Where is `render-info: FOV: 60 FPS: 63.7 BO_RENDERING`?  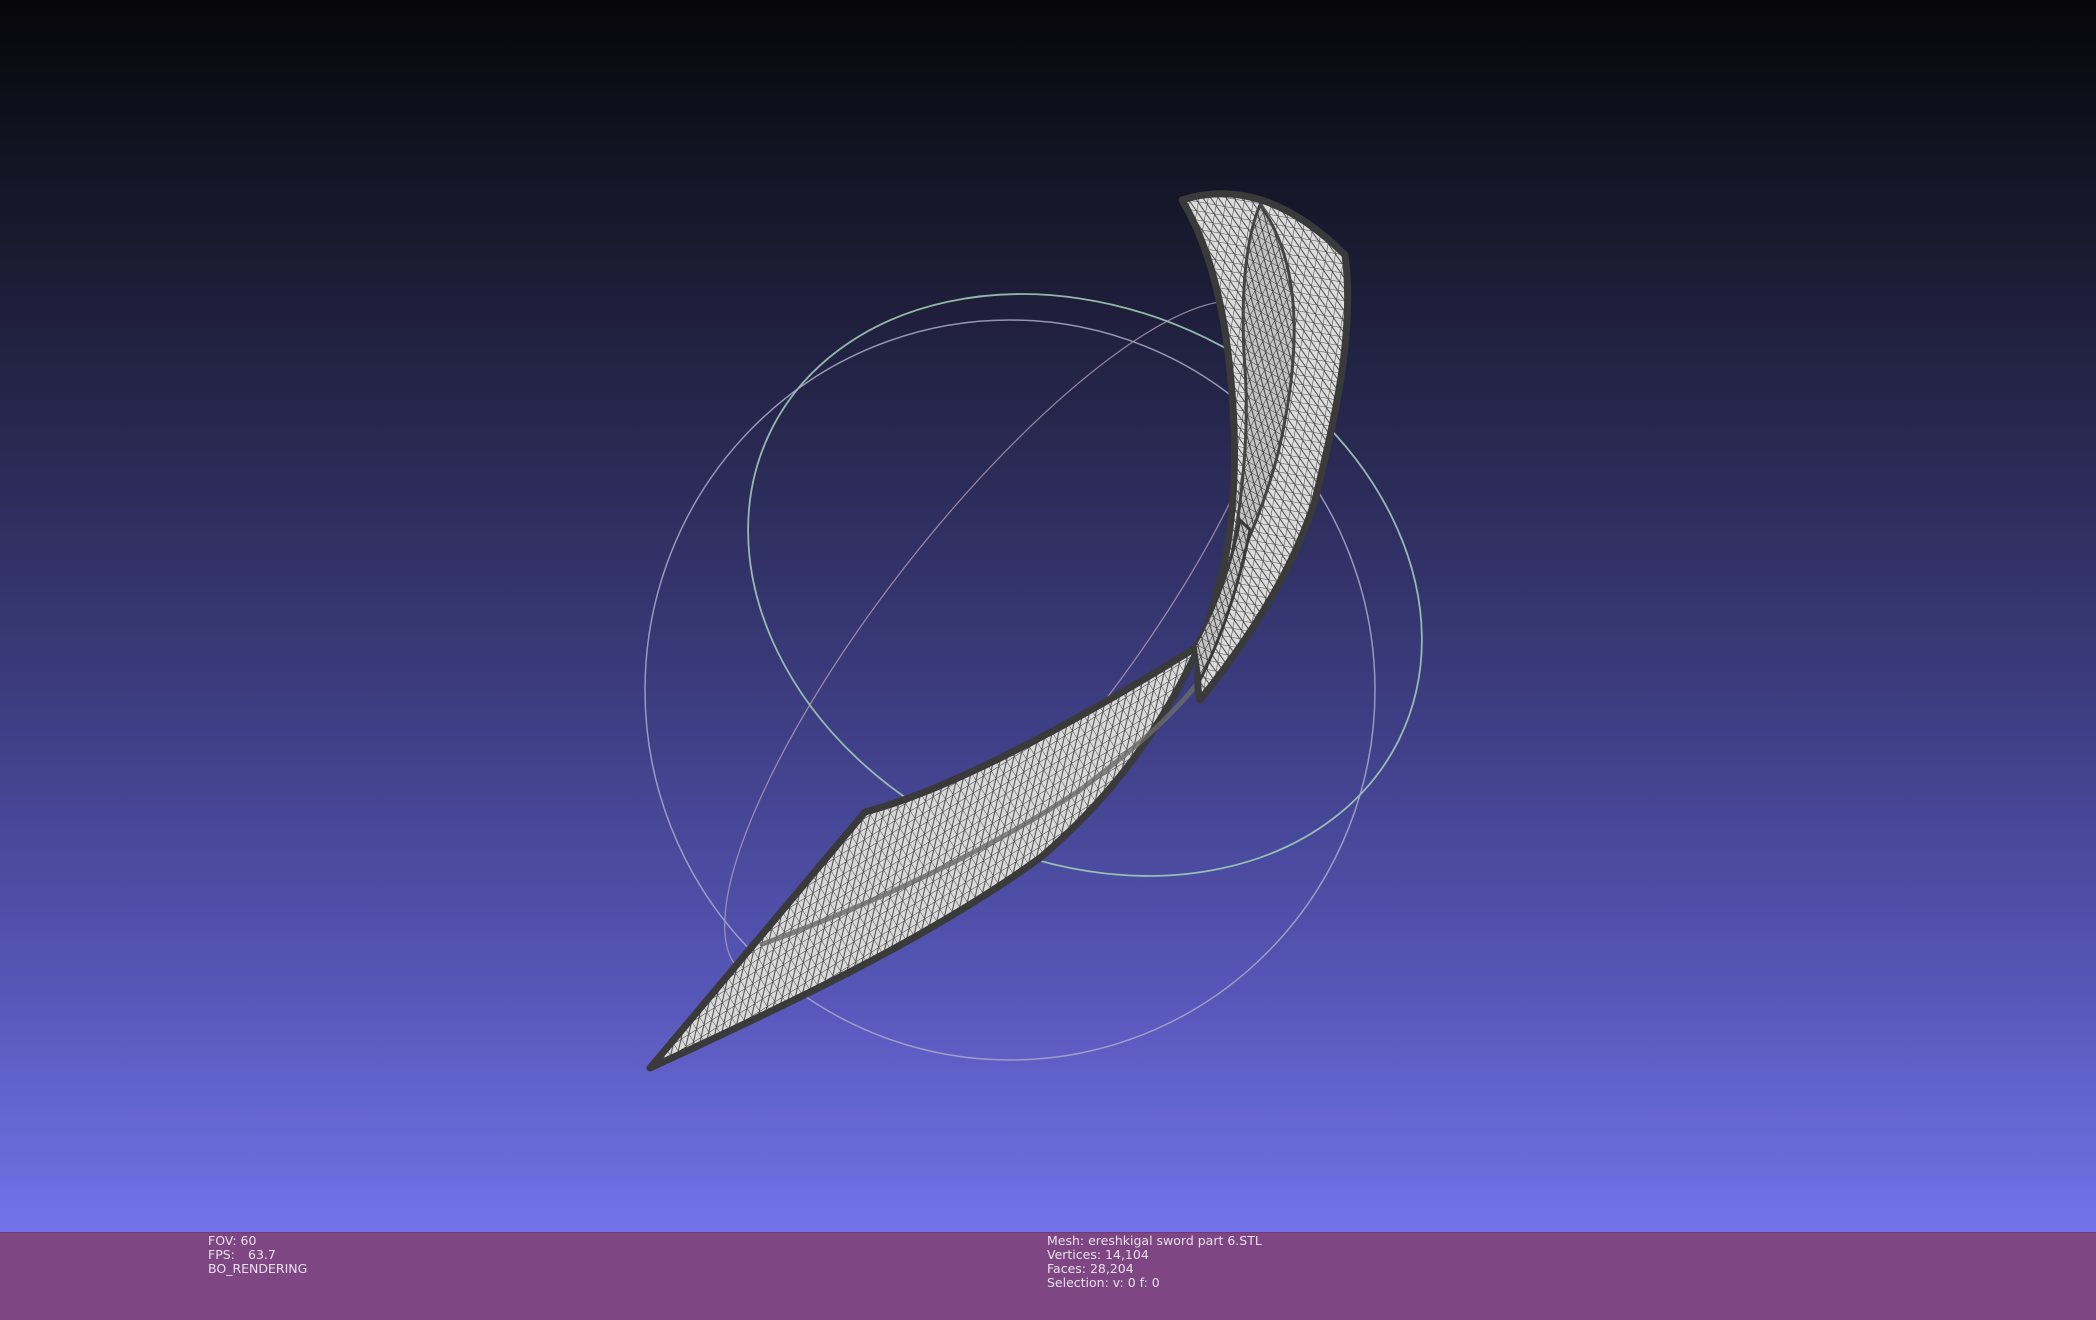
render-info: FOV: 60 FPS: 63.7 BO_RENDERING is located at coordinates (257, 1255).